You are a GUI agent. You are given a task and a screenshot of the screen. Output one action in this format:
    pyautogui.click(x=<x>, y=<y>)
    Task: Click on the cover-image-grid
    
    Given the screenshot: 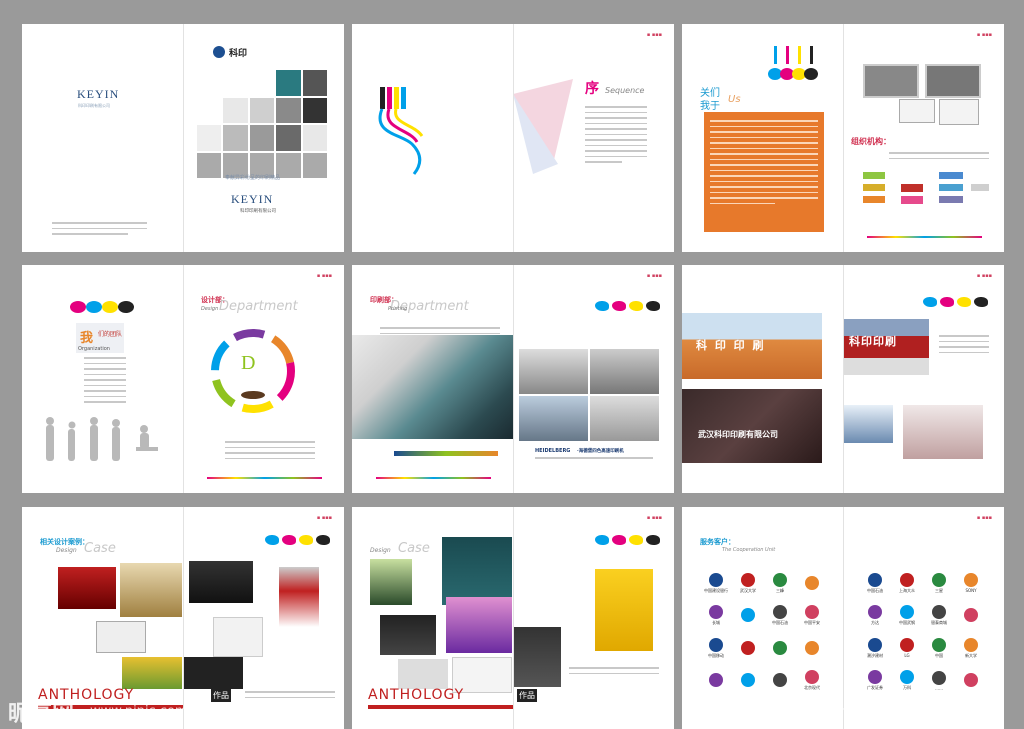 What is the action you would take?
    pyautogui.click(x=262, y=124)
    